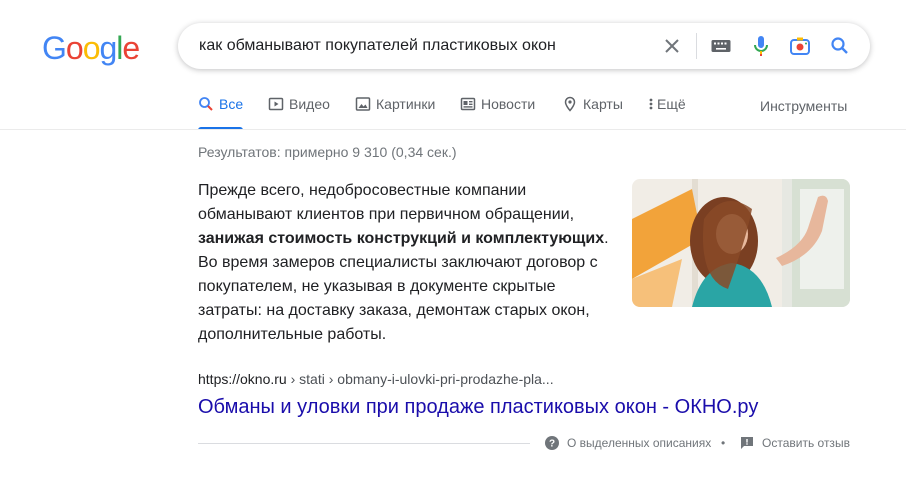 Image resolution: width=906 pixels, height=493 pixels. What do you see at coordinates (54, 48) in the screenshot?
I see `logo-letter: G` at bounding box center [54, 48].